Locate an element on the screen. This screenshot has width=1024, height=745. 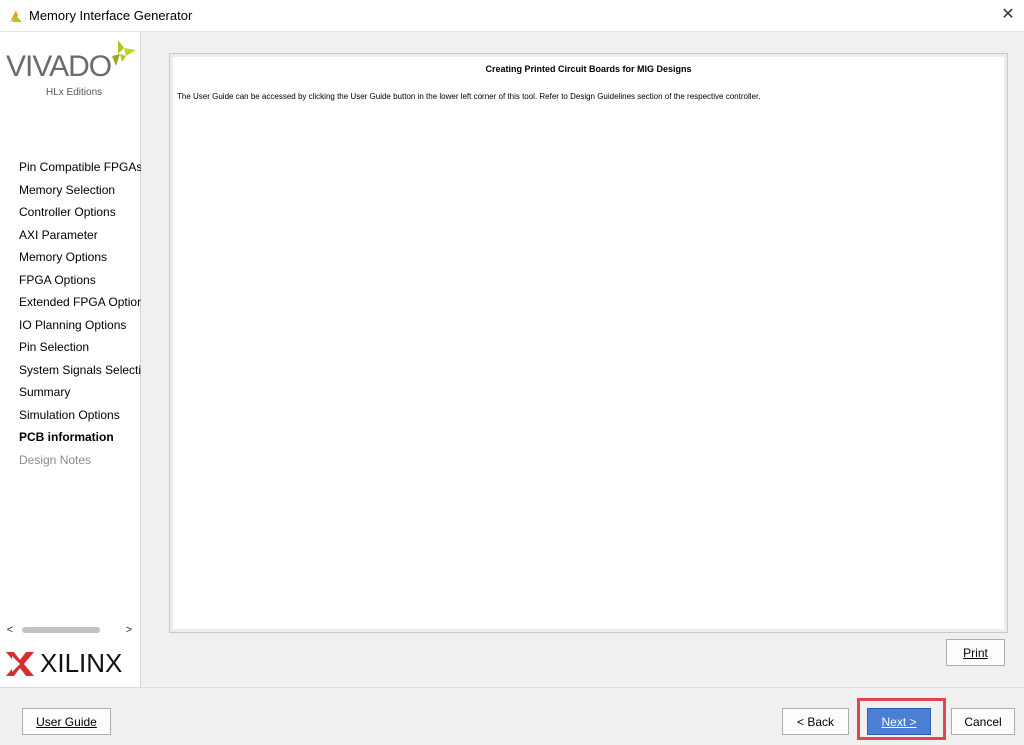
xilinx-logo-text: XILINX is located at coordinates (81, 663).